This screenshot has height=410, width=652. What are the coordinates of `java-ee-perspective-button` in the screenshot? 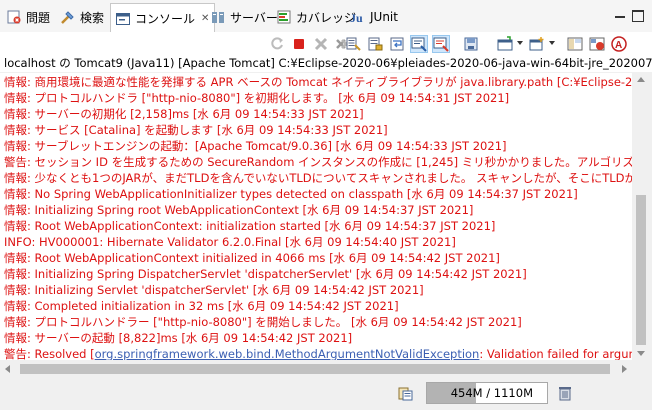 It's located at (597, 44).